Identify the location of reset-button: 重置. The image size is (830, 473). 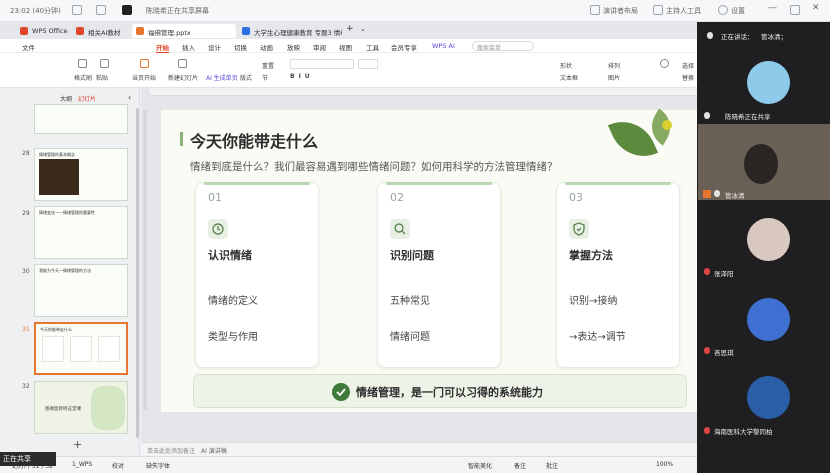
(268, 65).